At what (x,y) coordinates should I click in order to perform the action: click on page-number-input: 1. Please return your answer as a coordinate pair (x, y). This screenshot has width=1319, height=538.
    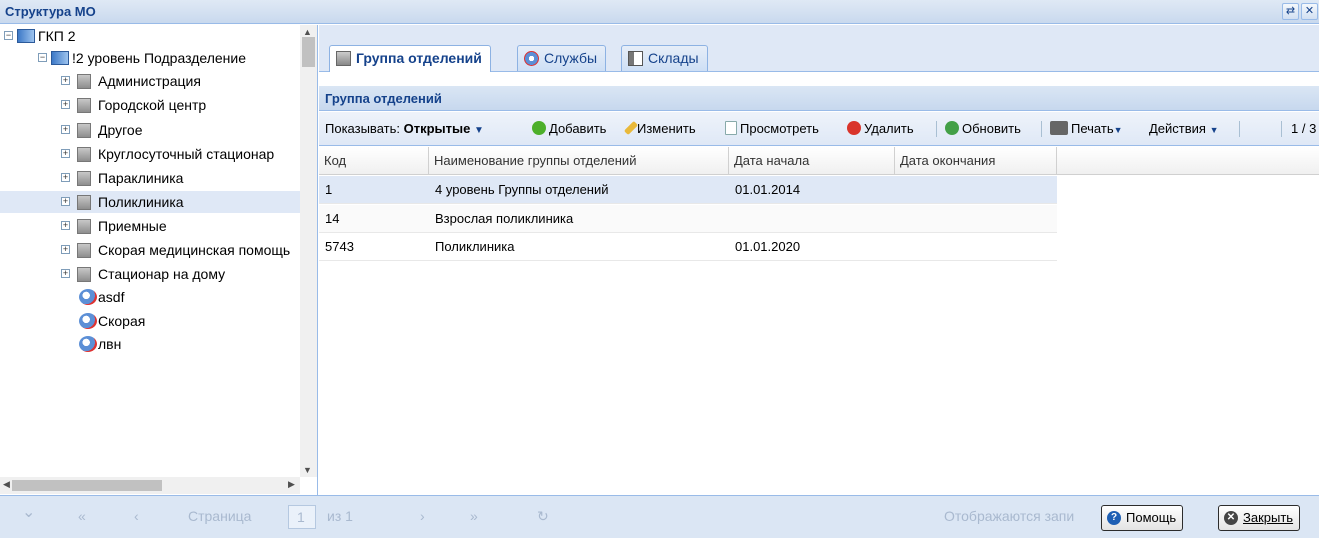
    Looking at the image, I should click on (302, 517).